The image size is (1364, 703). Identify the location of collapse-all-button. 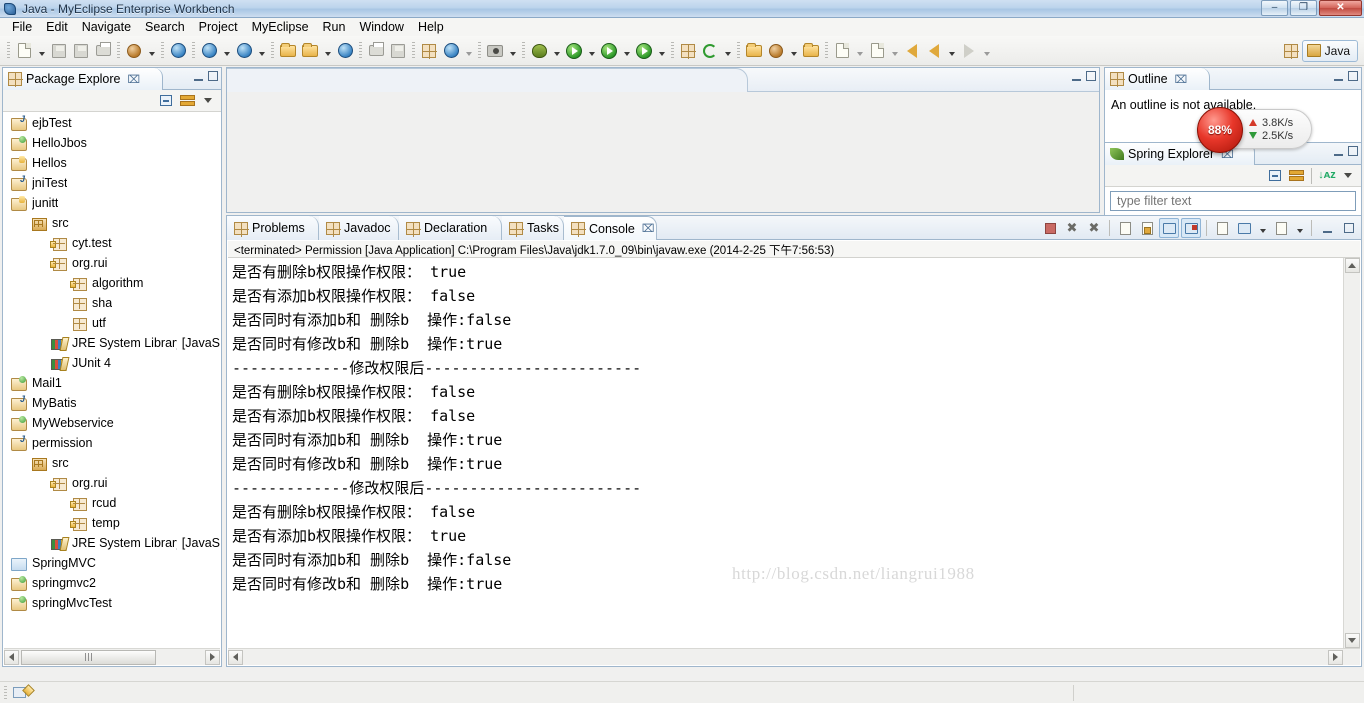
(166, 101).